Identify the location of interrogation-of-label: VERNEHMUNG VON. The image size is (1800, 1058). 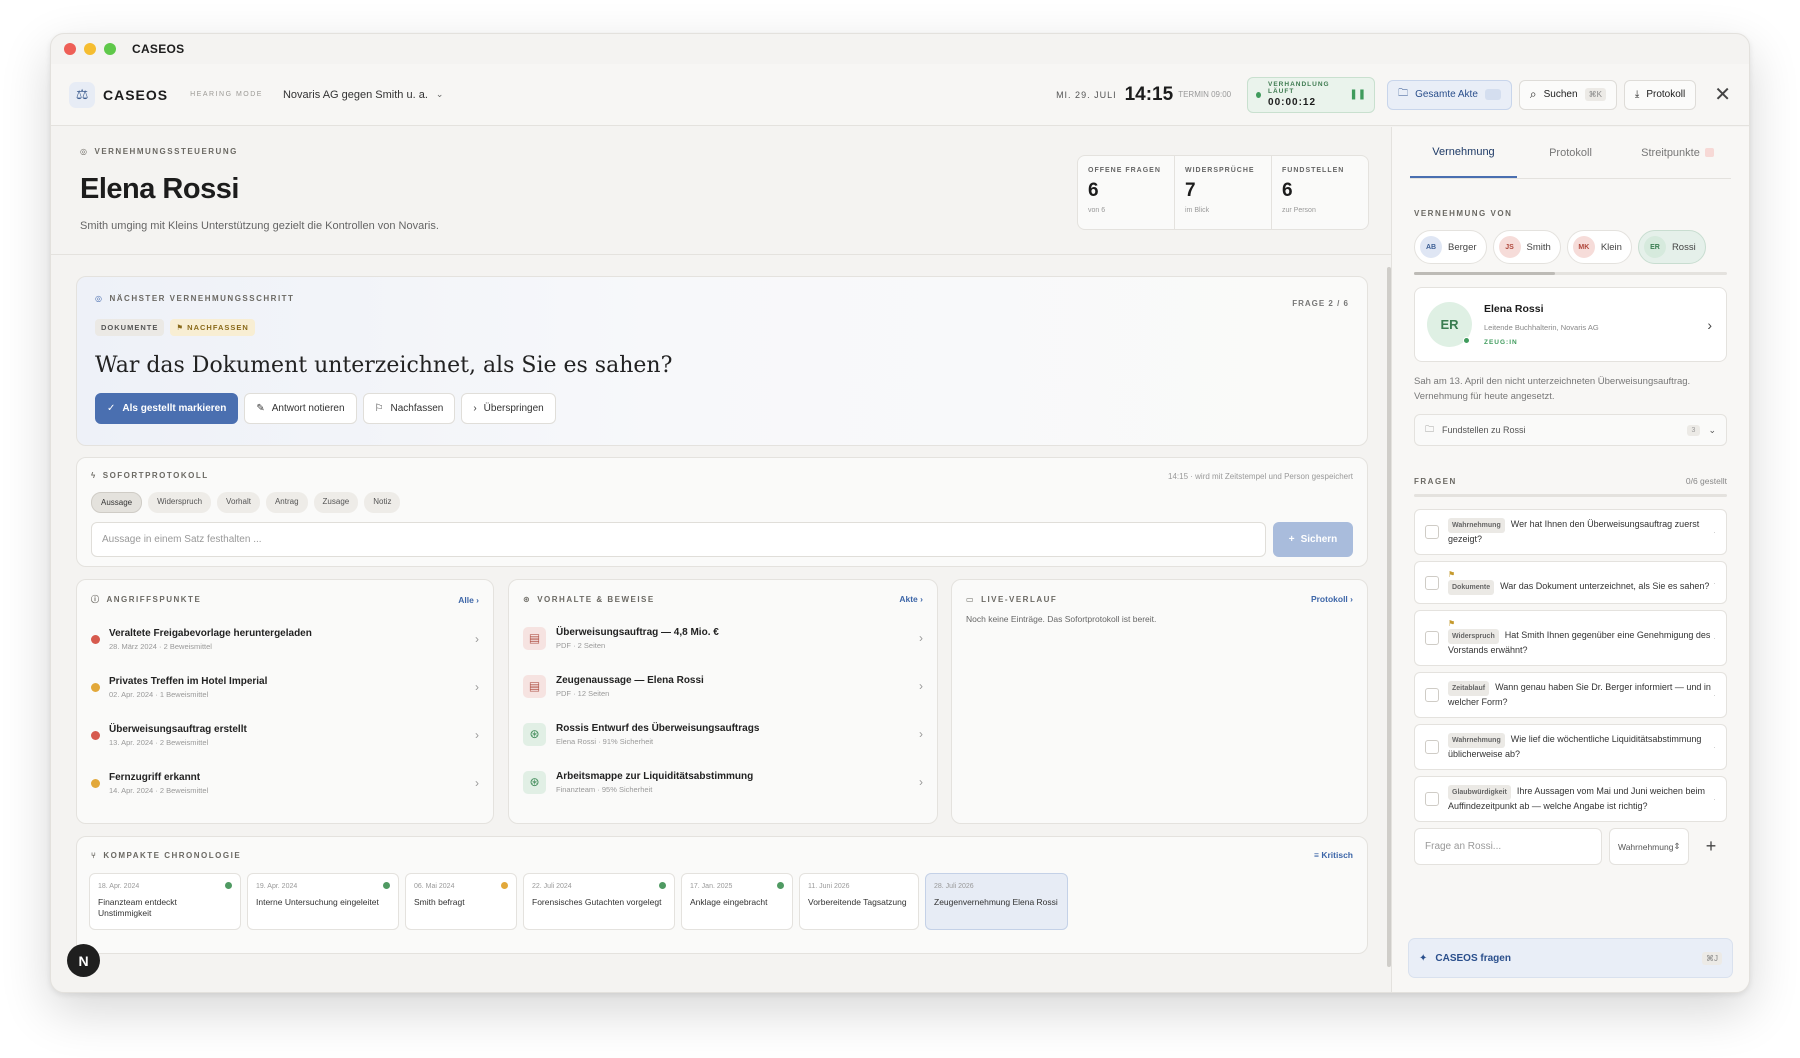
(1463, 213).